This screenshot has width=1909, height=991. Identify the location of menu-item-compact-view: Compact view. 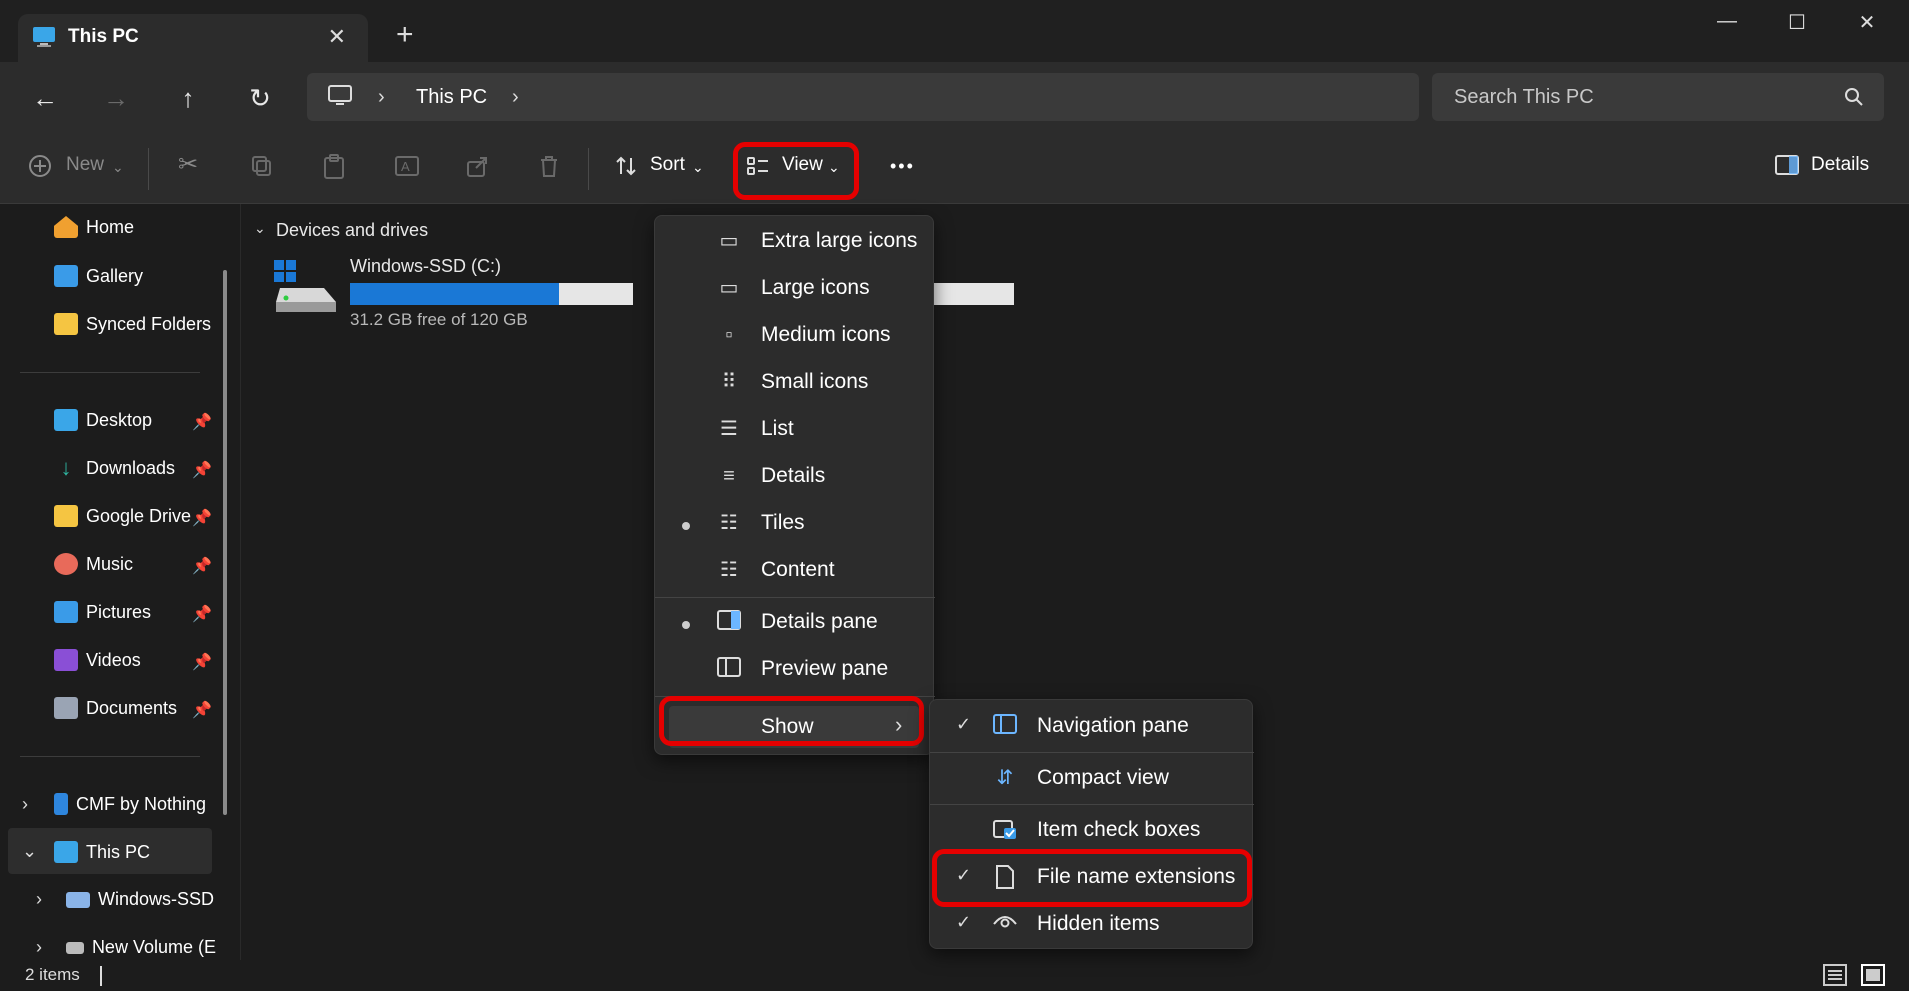
(1103, 778).